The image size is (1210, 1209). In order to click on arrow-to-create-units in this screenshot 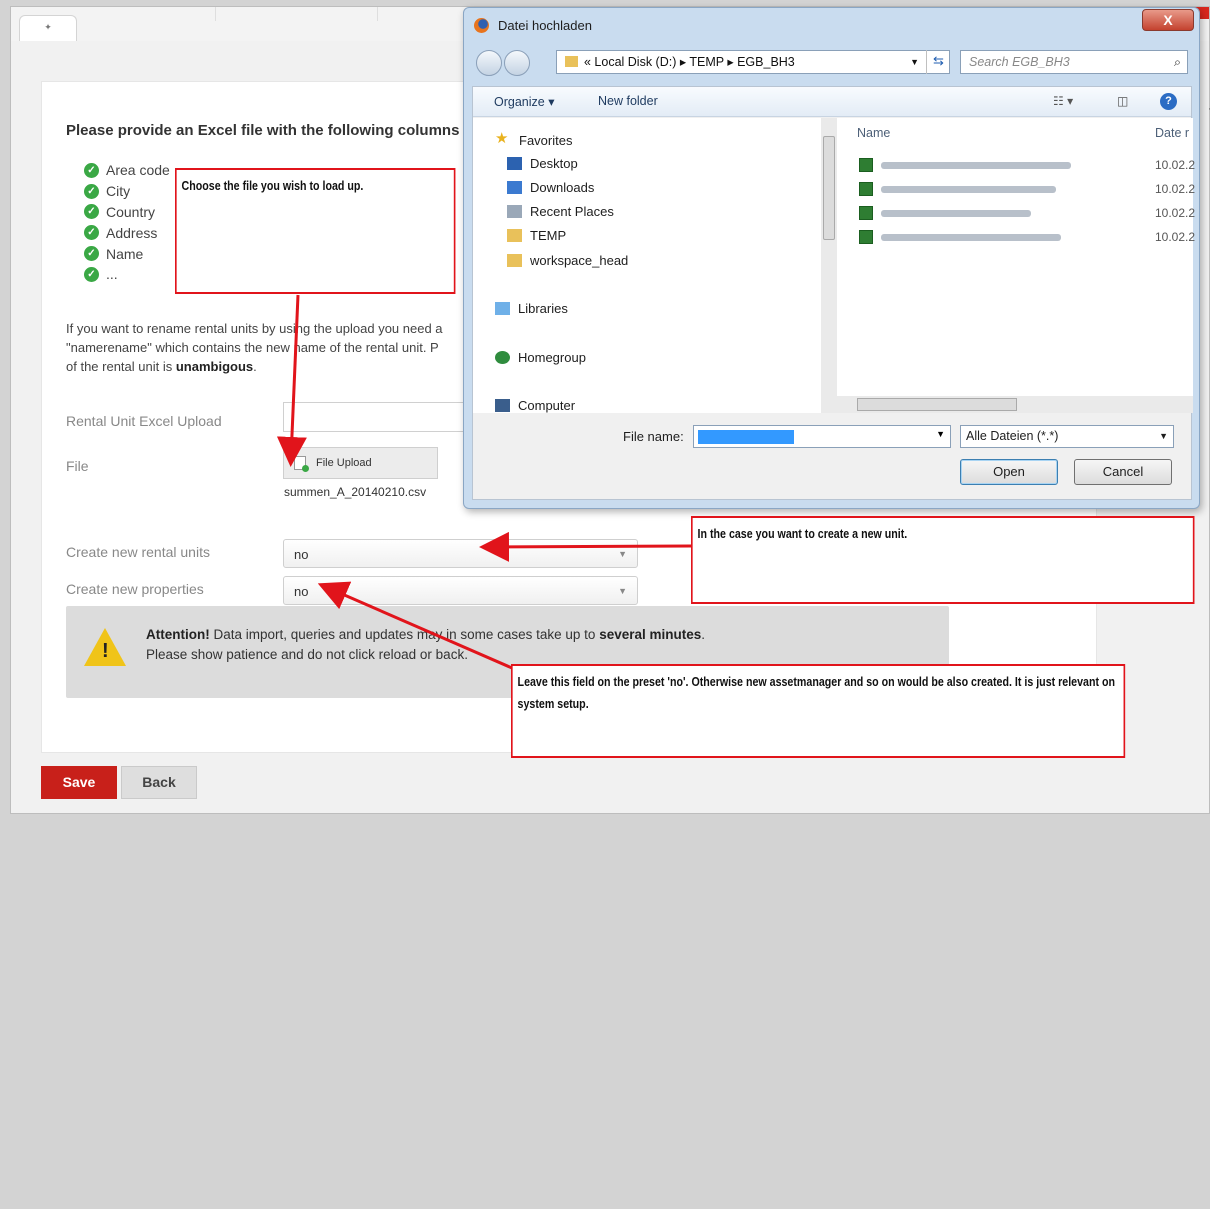, I will do `click(585, 546)`.